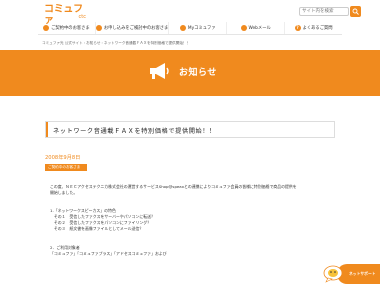  Describe the element at coordinates (108, 253) in the screenshot. I see `body-line: 「コミュファ」「コミュファプラス」「アドセスコミュファ」および` at that location.